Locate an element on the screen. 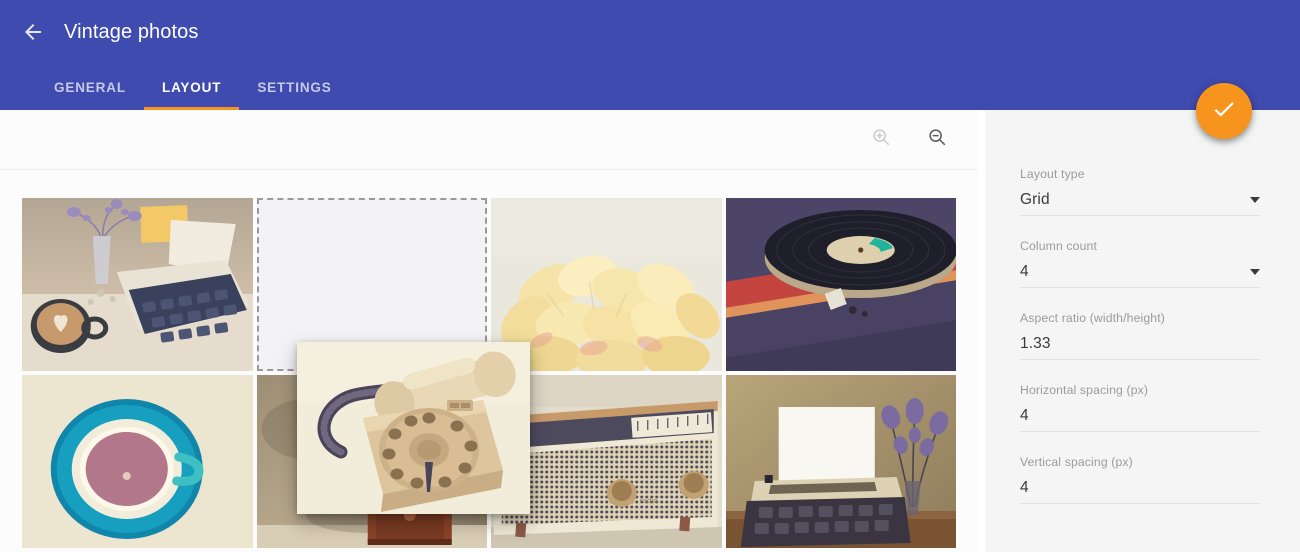 The image size is (1300, 552). photo-vinyl-record-player is located at coordinates (840, 284).